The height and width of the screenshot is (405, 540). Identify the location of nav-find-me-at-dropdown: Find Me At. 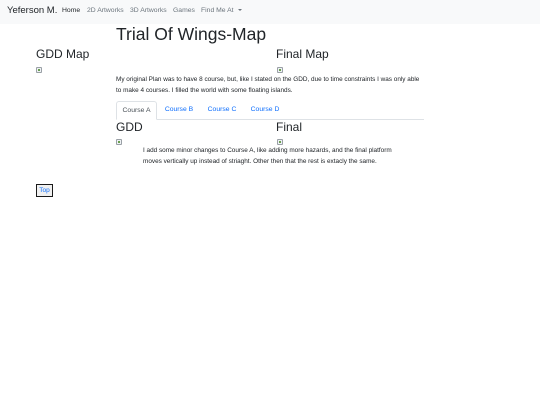
(221, 10).